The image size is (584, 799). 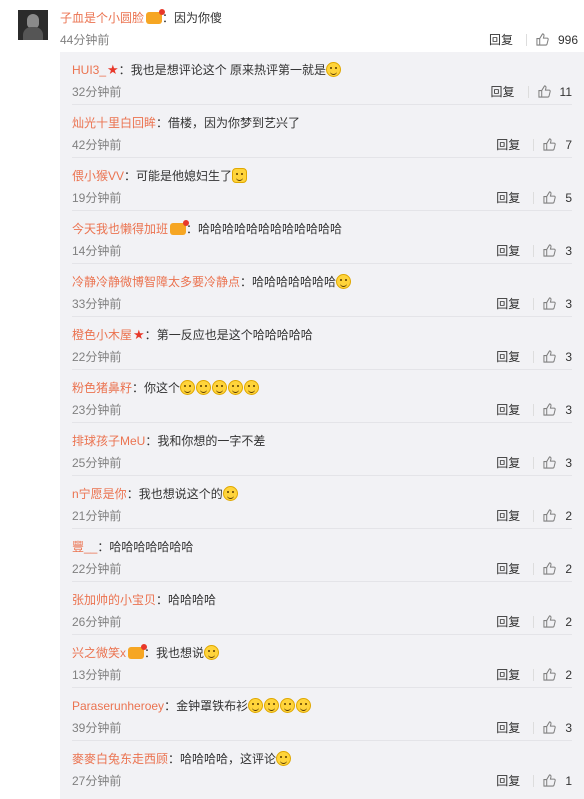 I want to click on reply-text: 可能是他媳妇生了, so click(x=184, y=176).